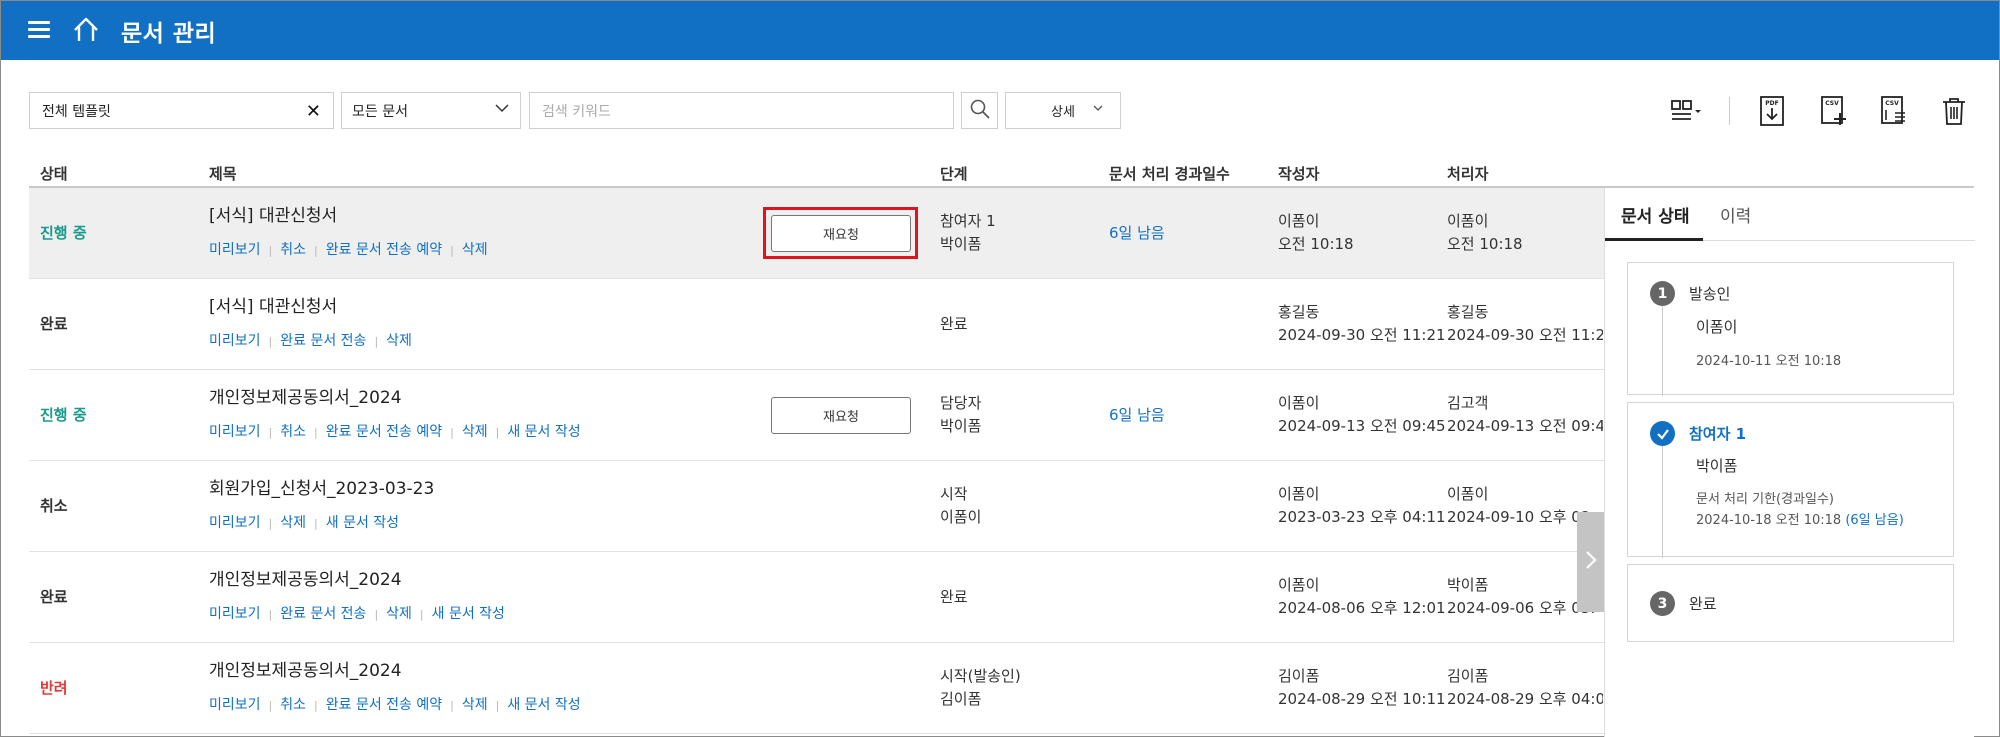 The width and height of the screenshot is (2000, 737). What do you see at coordinates (1362, 426) in the screenshot?
I see `author-time: 2024-09-13 오전 09:45` at bounding box center [1362, 426].